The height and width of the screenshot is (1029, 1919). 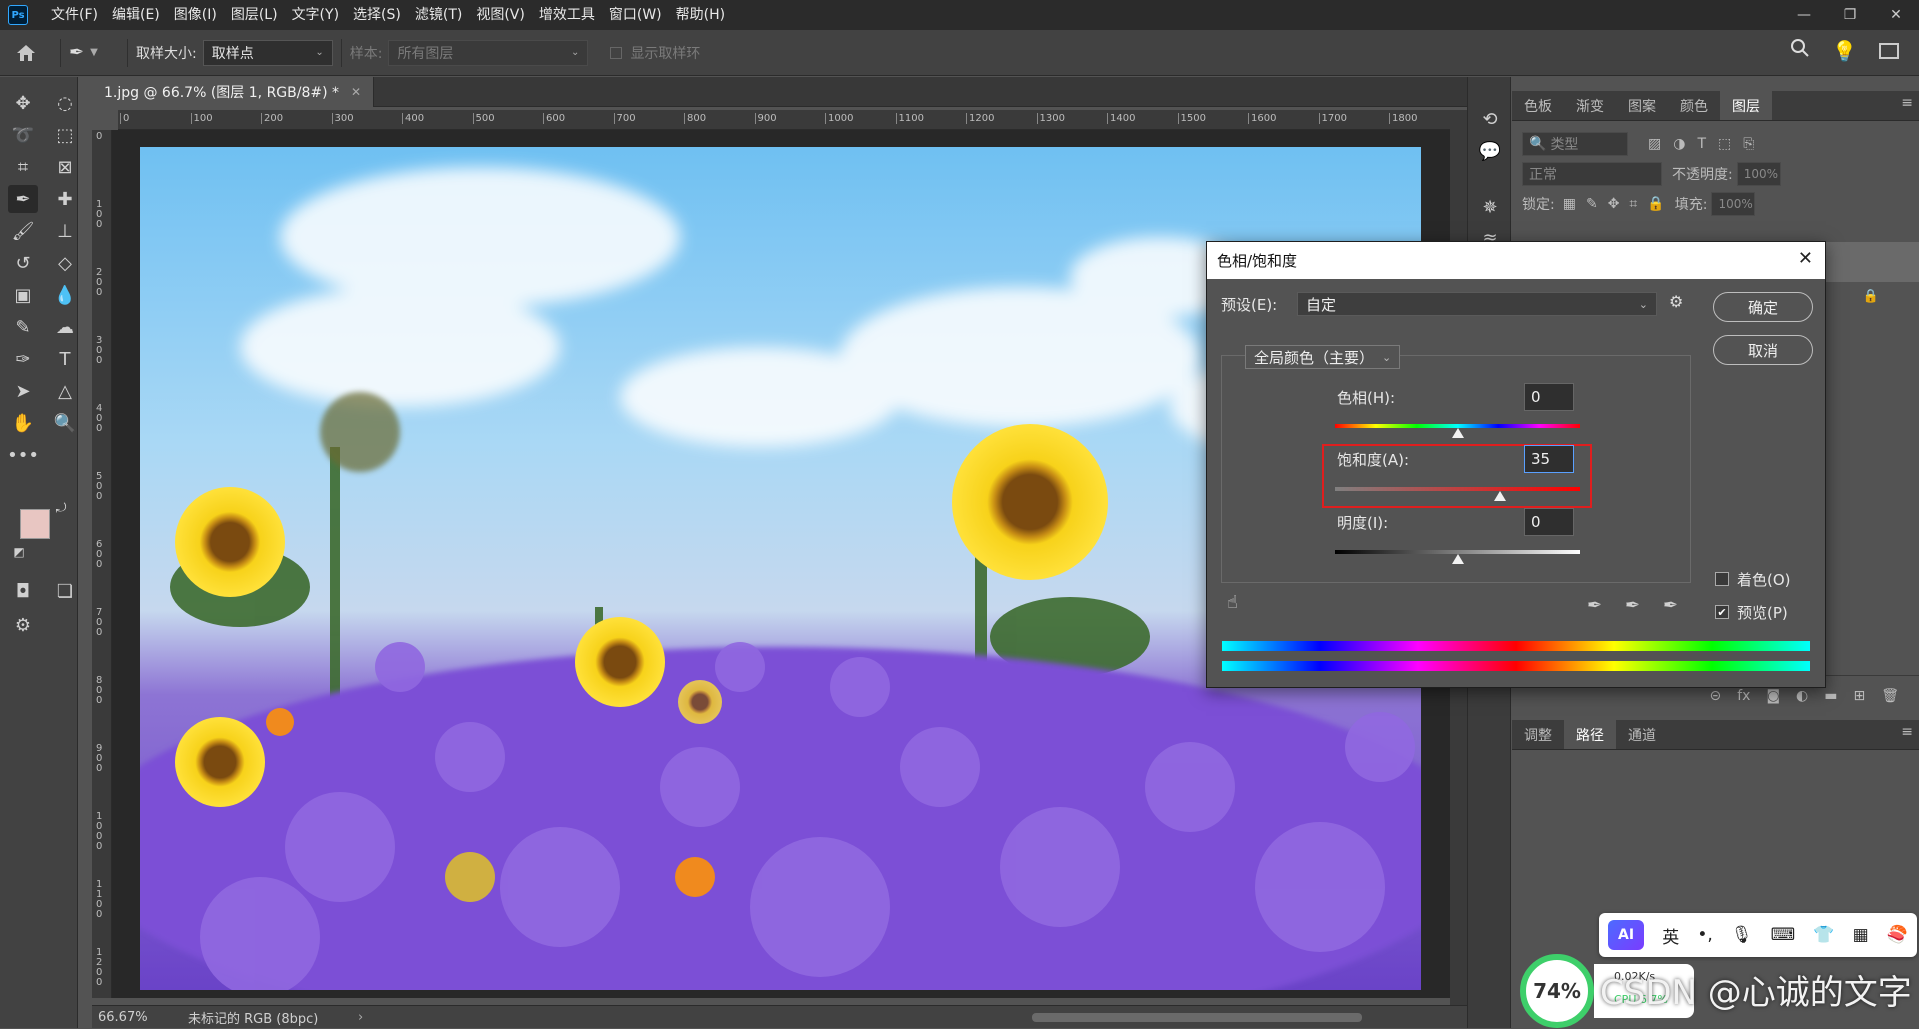 What do you see at coordinates (1763, 350) in the screenshot?
I see `cancel-button: 取消` at bounding box center [1763, 350].